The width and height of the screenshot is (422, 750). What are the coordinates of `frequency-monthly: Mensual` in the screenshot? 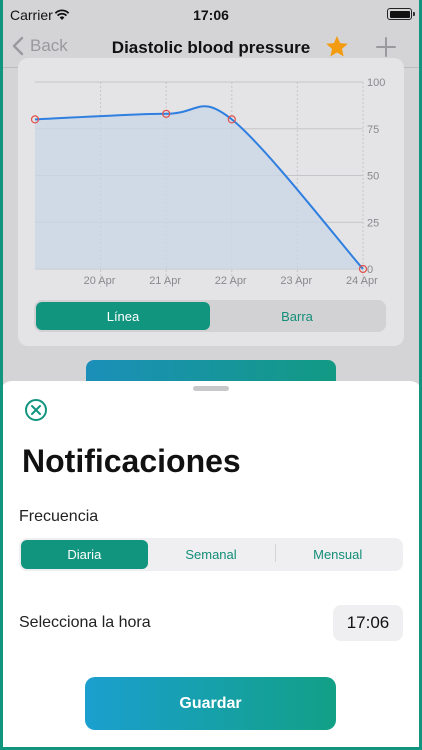 It's located at (337, 554).